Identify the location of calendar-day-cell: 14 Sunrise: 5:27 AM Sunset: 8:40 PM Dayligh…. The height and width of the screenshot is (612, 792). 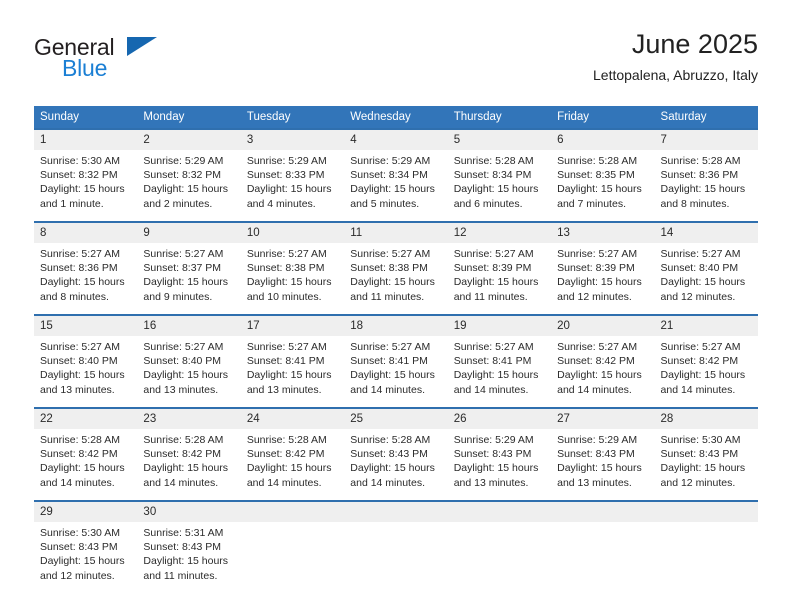
(706, 267).